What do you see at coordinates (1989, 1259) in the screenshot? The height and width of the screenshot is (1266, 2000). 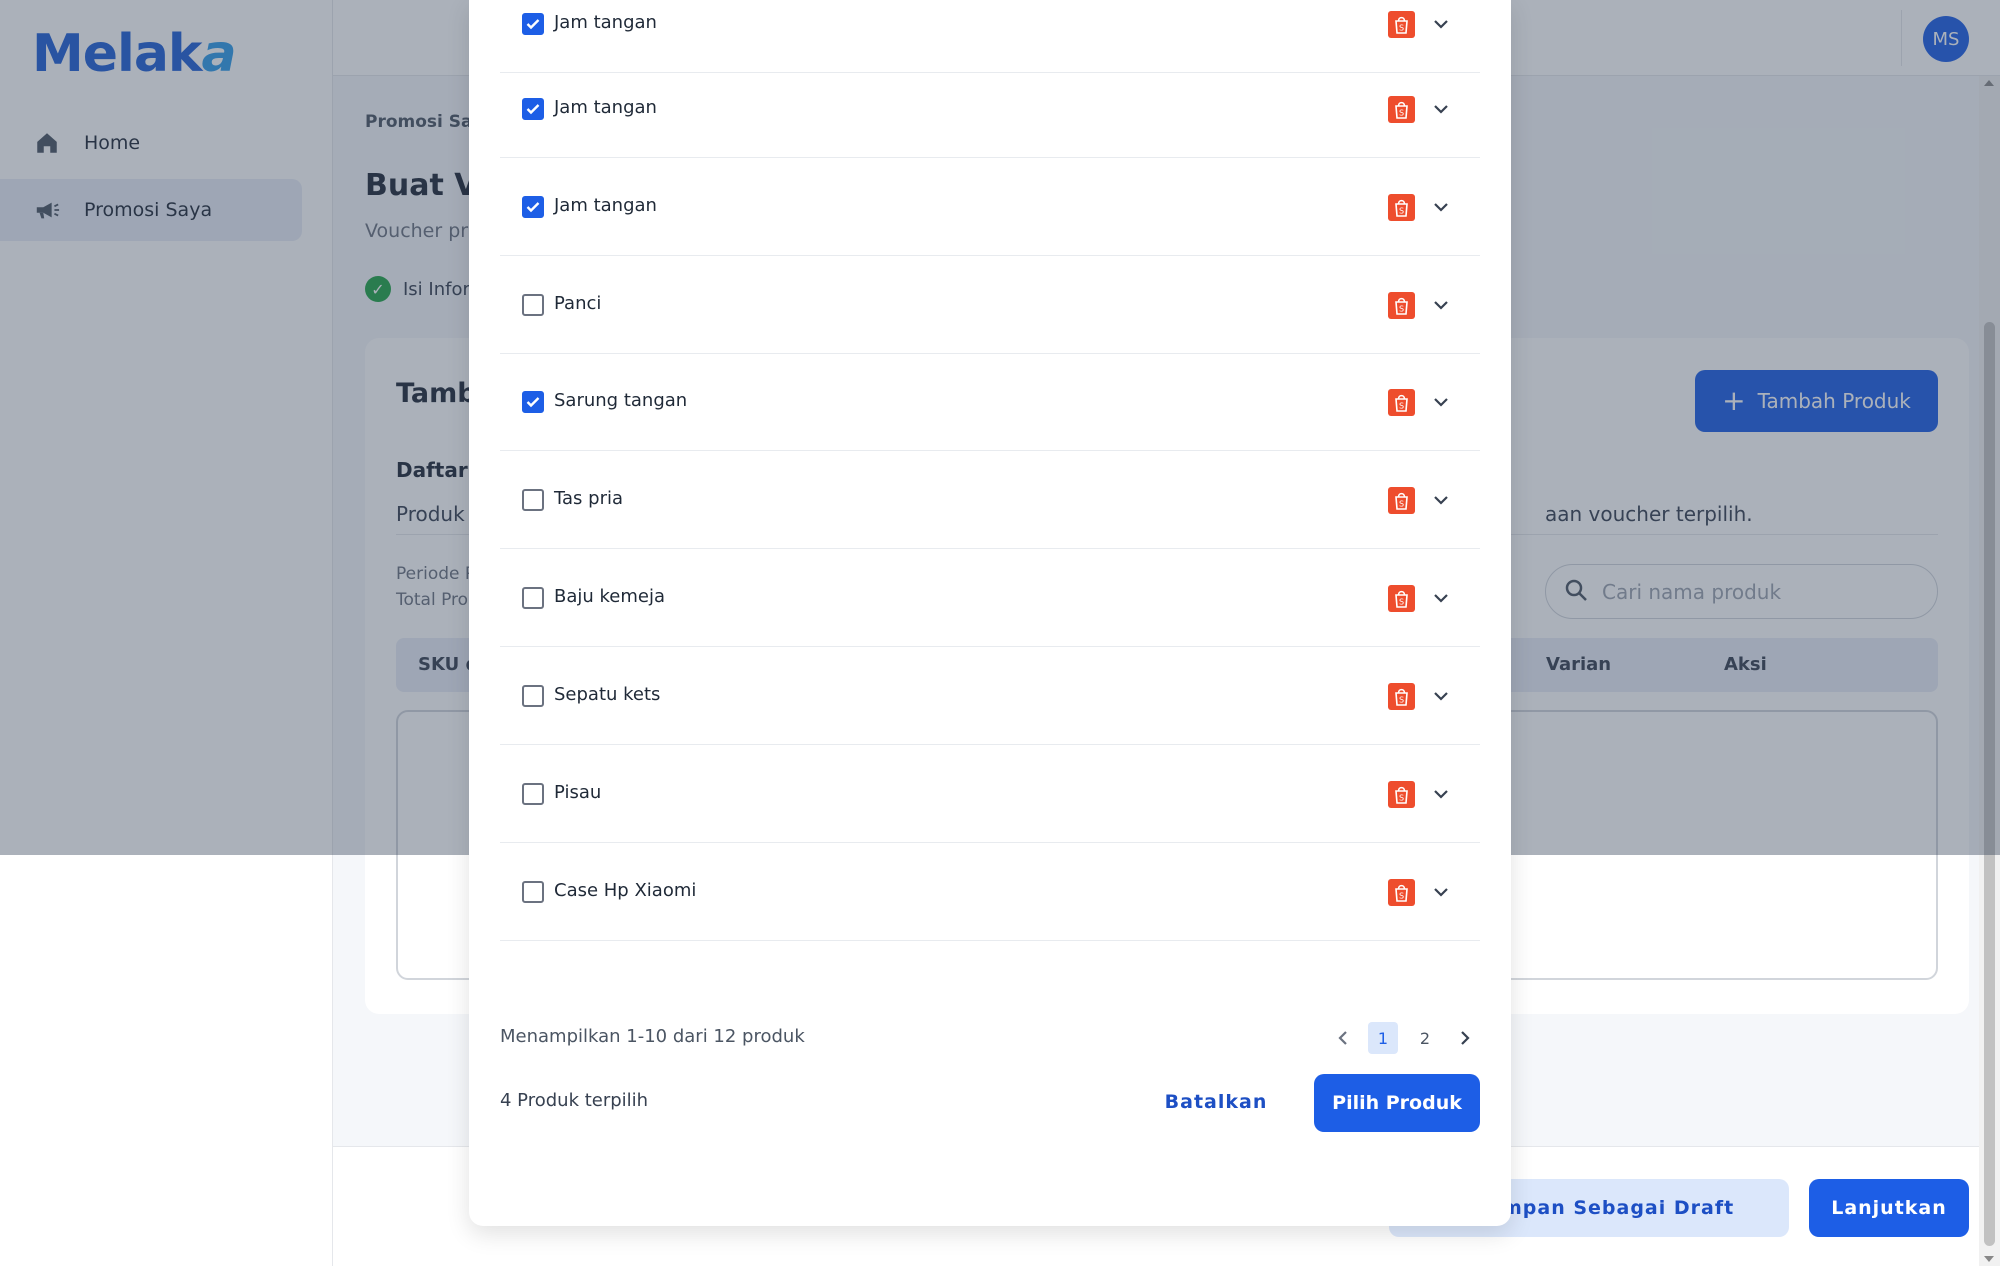 I see `scroll-down-arrow-icon` at bounding box center [1989, 1259].